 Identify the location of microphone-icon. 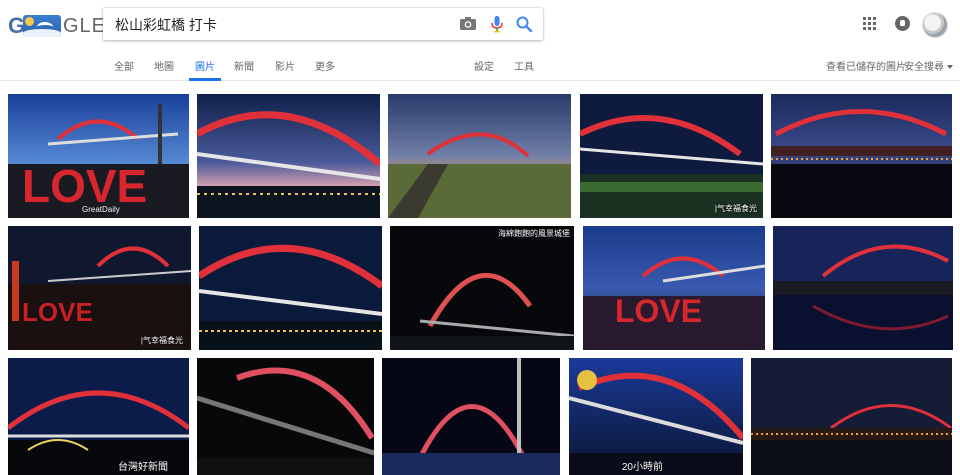
(497, 24).